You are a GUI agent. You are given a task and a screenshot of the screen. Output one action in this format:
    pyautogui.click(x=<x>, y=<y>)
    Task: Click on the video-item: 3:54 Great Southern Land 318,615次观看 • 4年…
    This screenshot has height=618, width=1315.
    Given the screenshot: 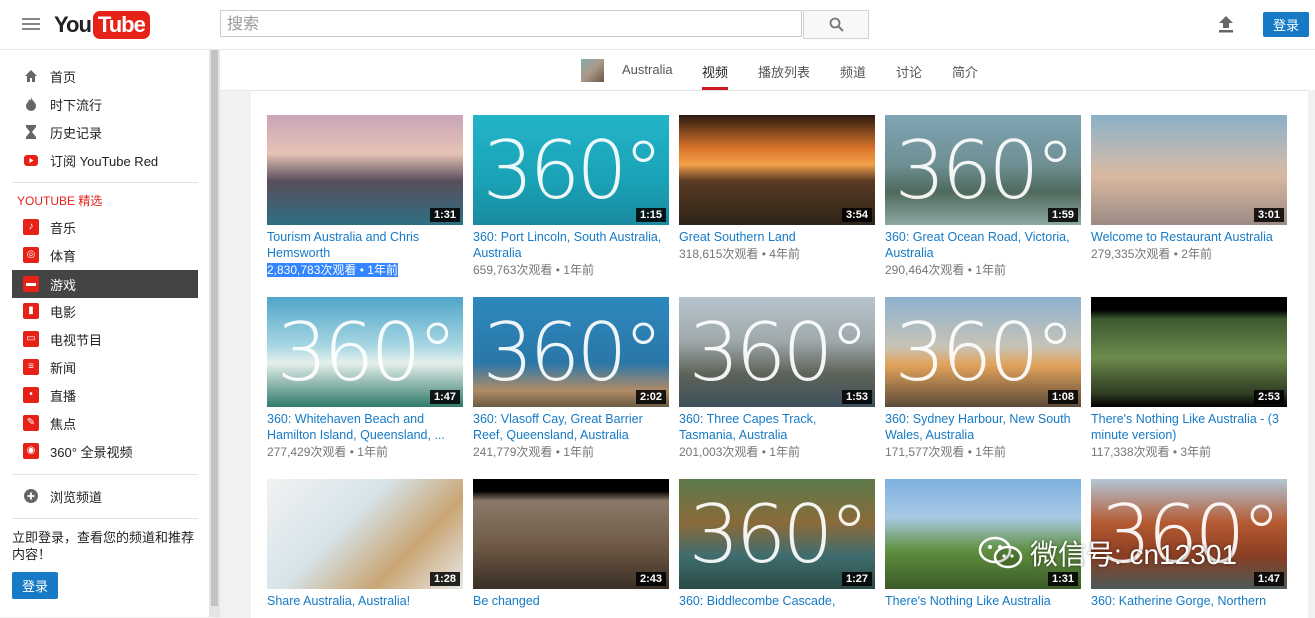 What is the action you would take?
    pyautogui.click(x=777, y=188)
    